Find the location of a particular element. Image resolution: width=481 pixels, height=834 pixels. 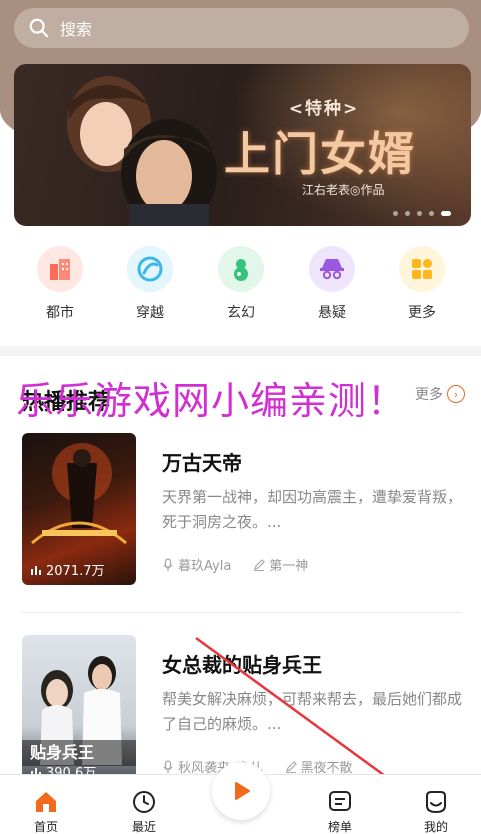

watermark-text: 乐乐游戏网小编亲测！ is located at coordinates (211, 401).